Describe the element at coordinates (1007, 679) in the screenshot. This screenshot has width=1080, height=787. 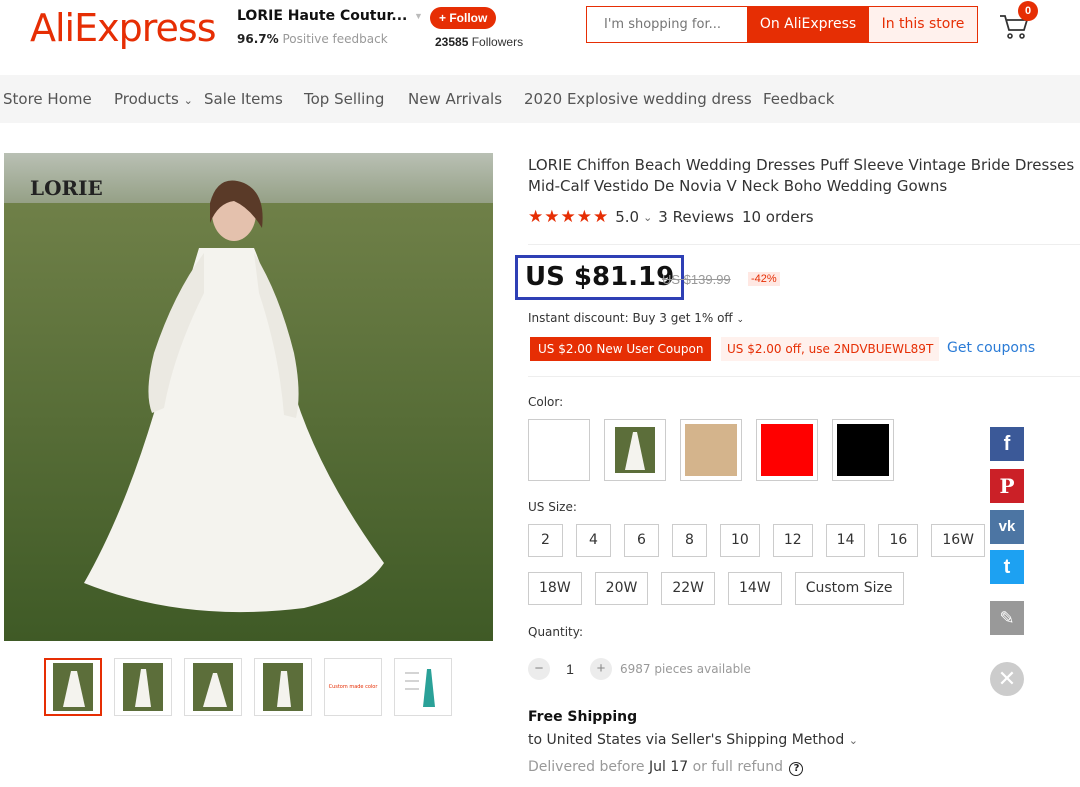
I see `close-icon: ✕` at that location.